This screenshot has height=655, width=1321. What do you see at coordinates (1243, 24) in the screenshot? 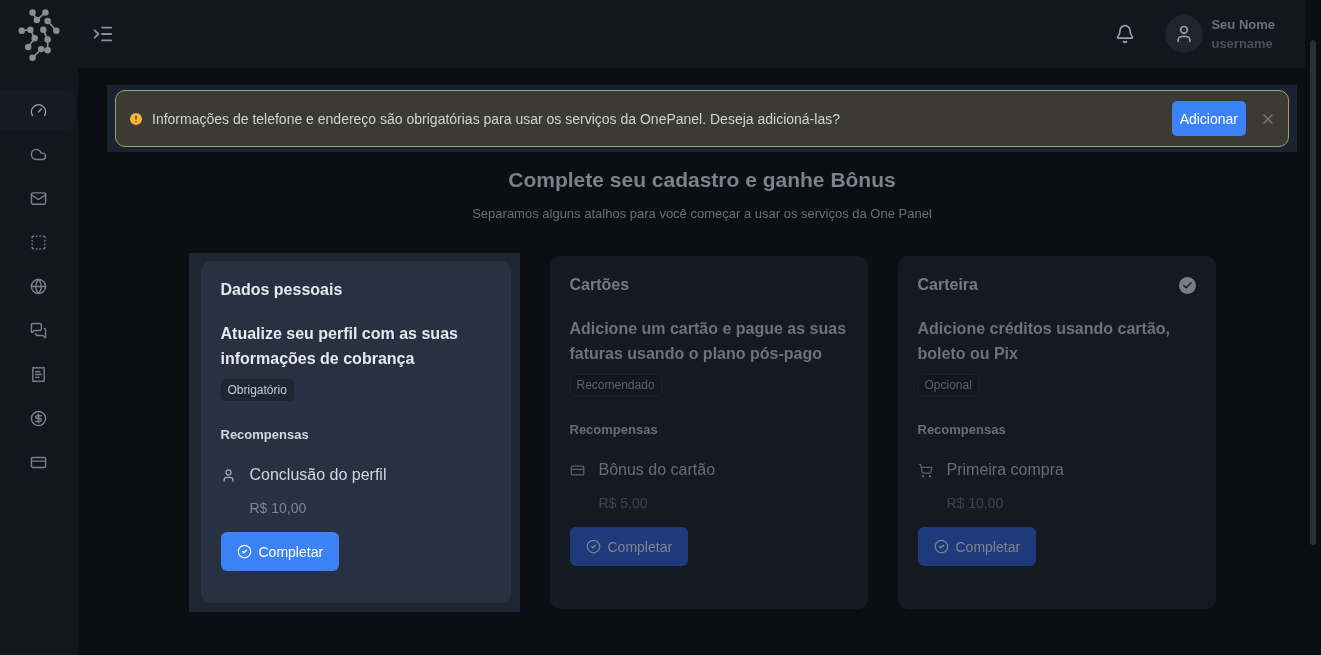
I see `user-name: Seu Nome` at bounding box center [1243, 24].